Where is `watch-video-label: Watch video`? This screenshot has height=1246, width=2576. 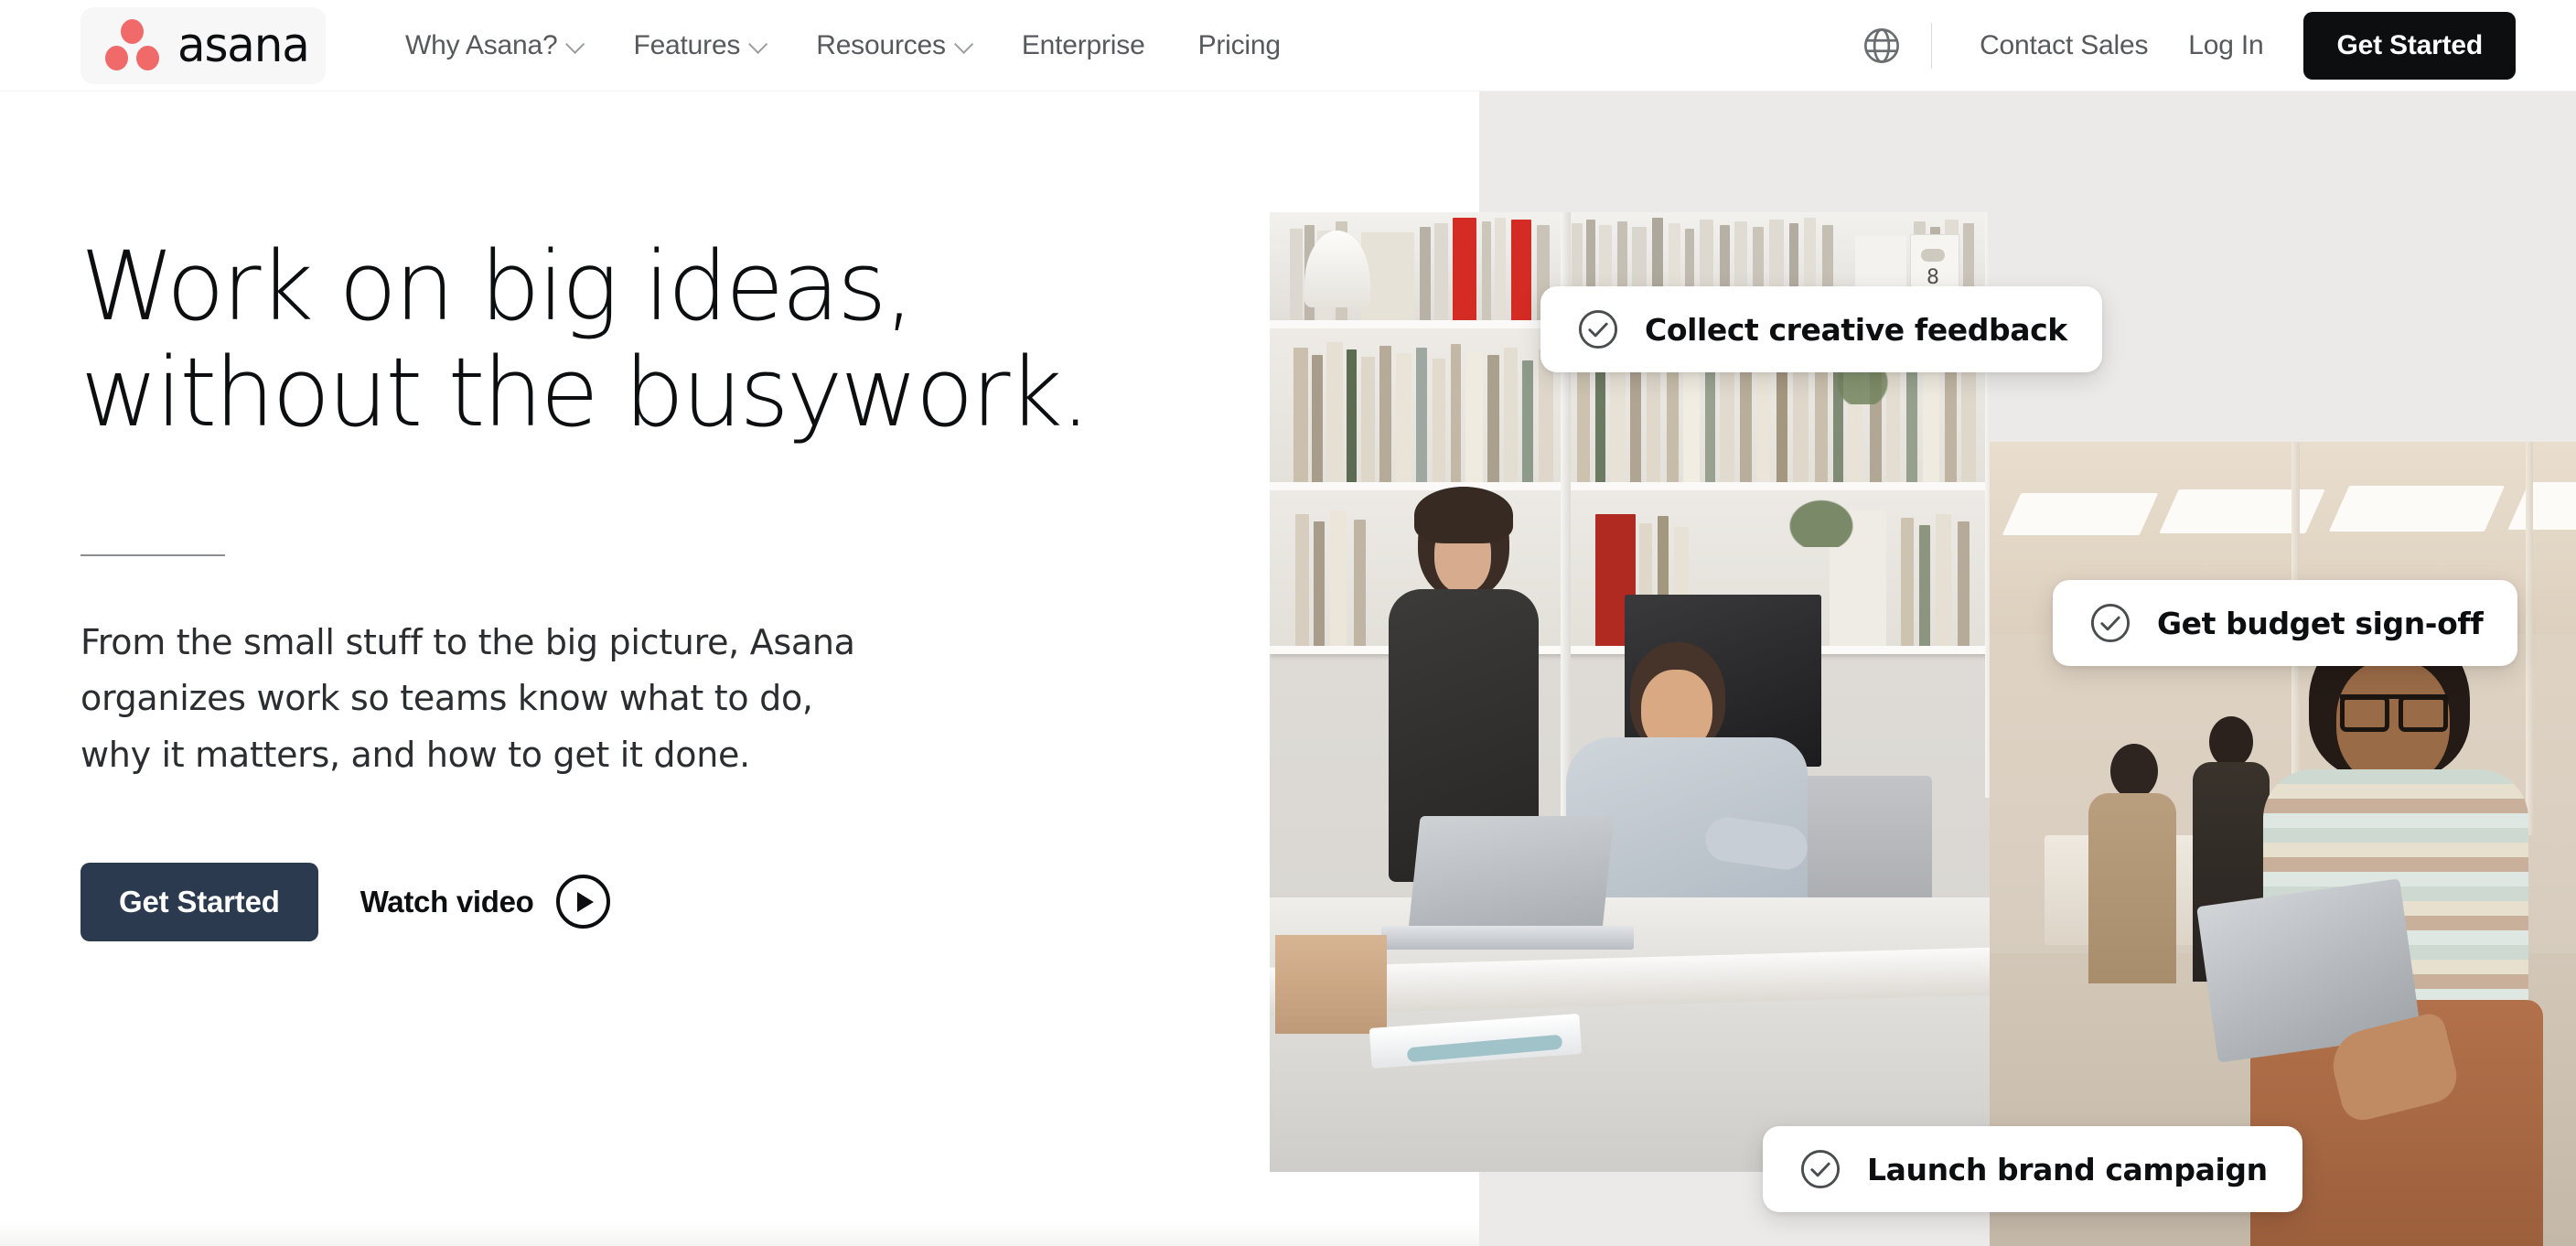
watch-video-label: Watch video is located at coordinates (447, 901).